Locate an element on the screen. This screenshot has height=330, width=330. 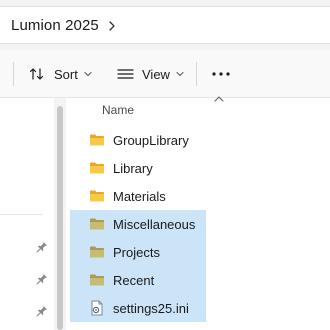
settings-file-icon is located at coordinates (97, 308).